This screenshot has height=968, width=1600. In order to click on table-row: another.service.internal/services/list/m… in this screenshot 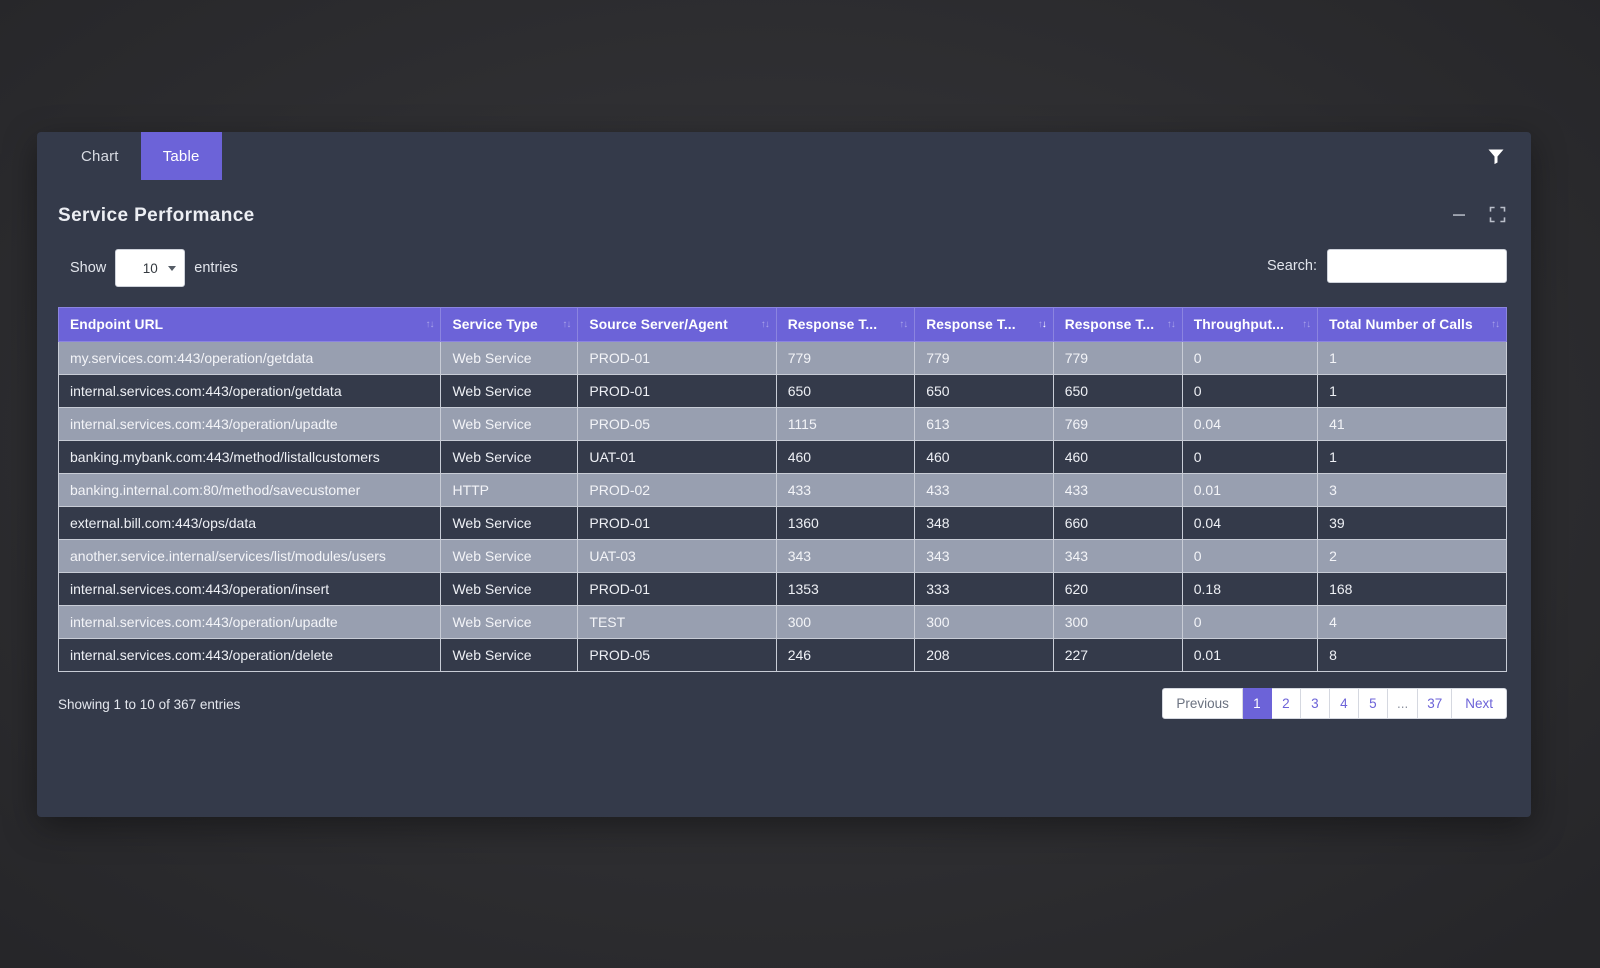, I will do `click(782, 556)`.